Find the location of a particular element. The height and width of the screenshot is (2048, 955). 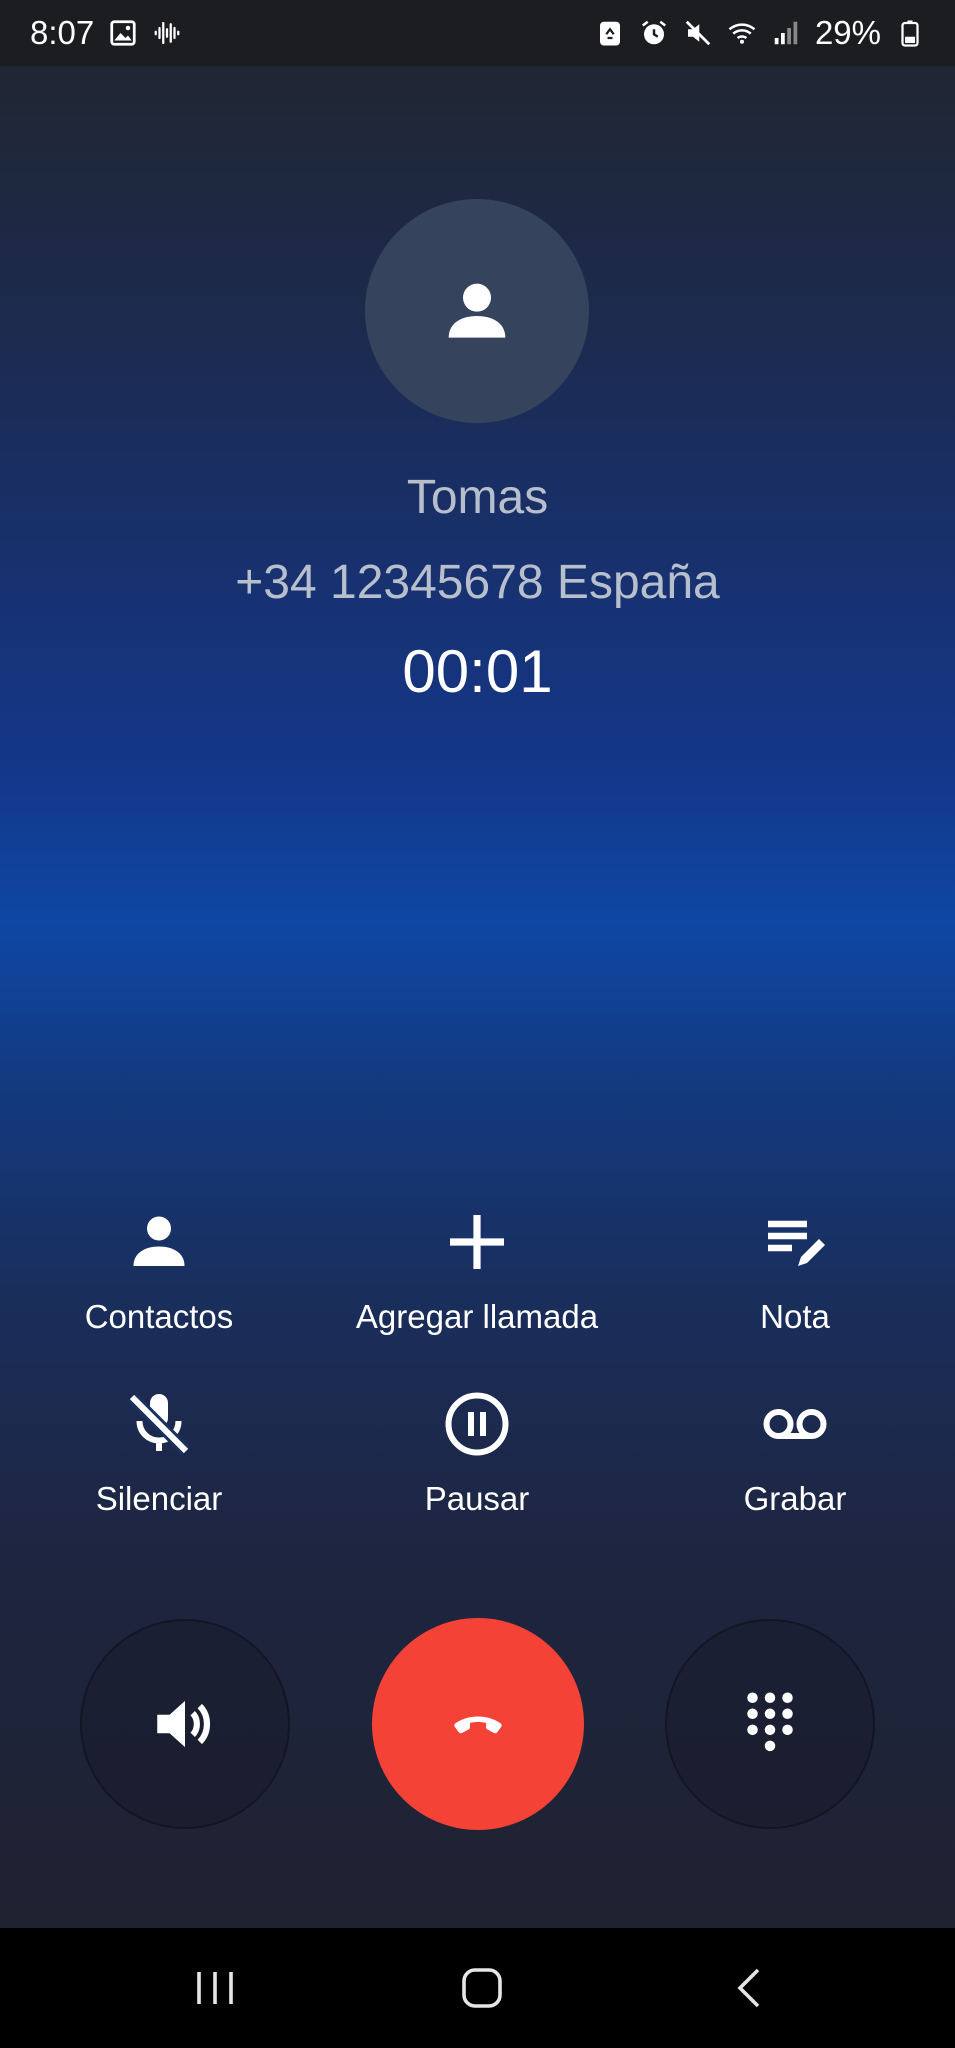

contacts-button: Contactos is located at coordinates (159, 1268).